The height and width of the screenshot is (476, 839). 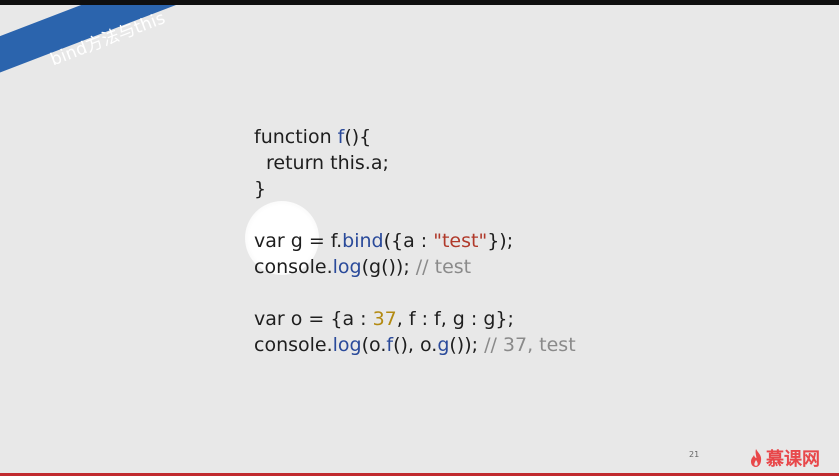 What do you see at coordinates (260, 189) in the screenshot?
I see `code-text: }` at bounding box center [260, 189].